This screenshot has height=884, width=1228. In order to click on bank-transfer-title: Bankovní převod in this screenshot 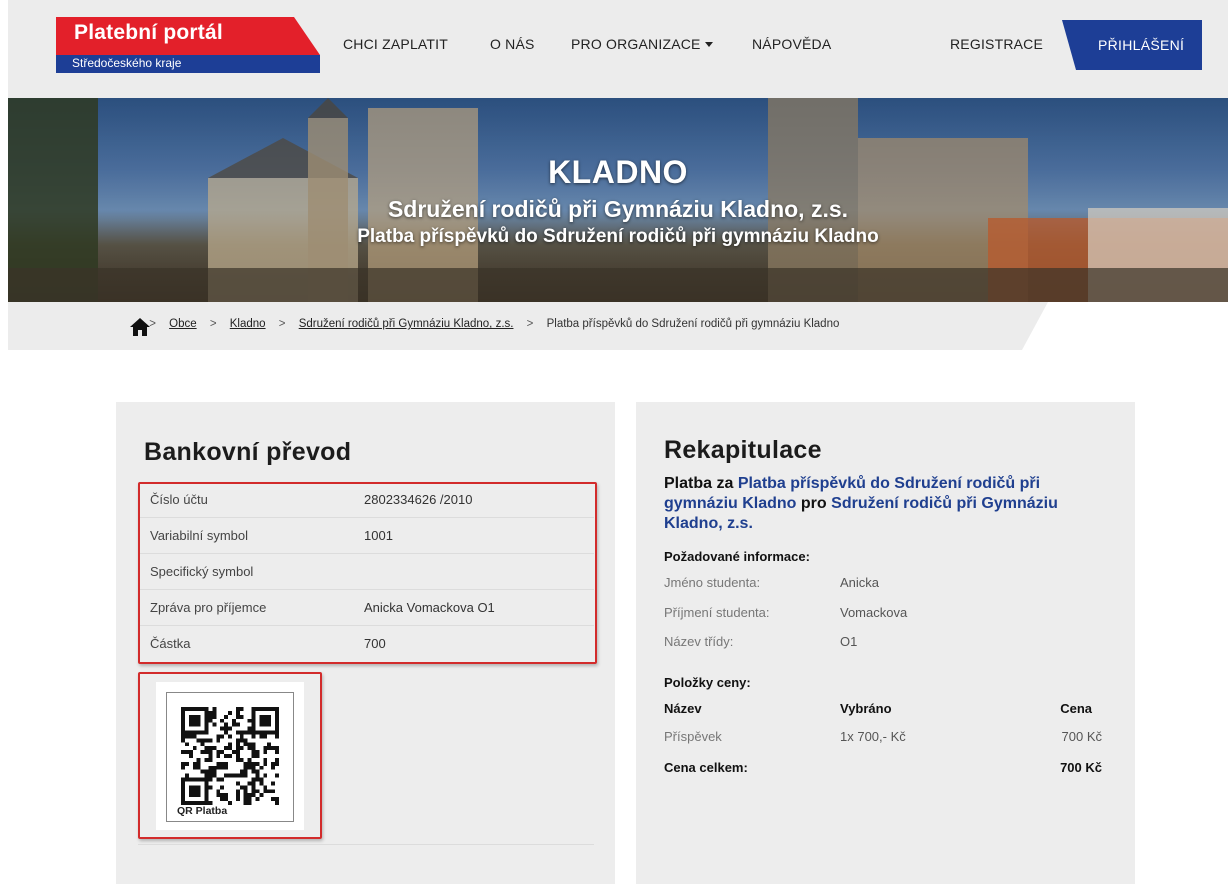, I will do `click(248, 452)`.